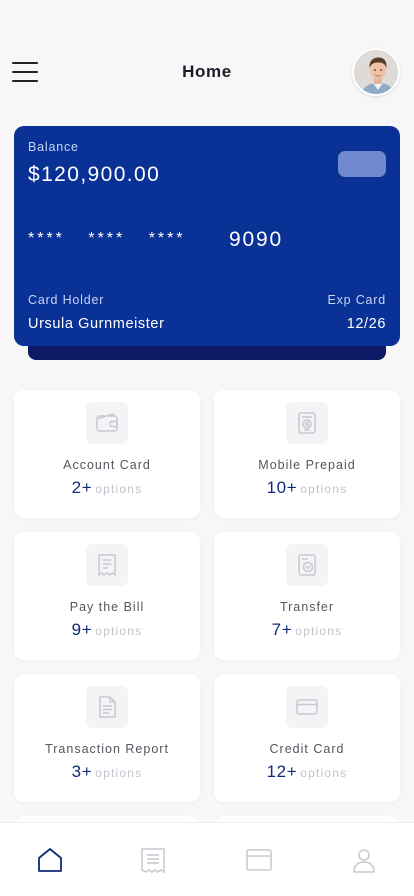  I want to click on wallet-icon, so click(107, 423).